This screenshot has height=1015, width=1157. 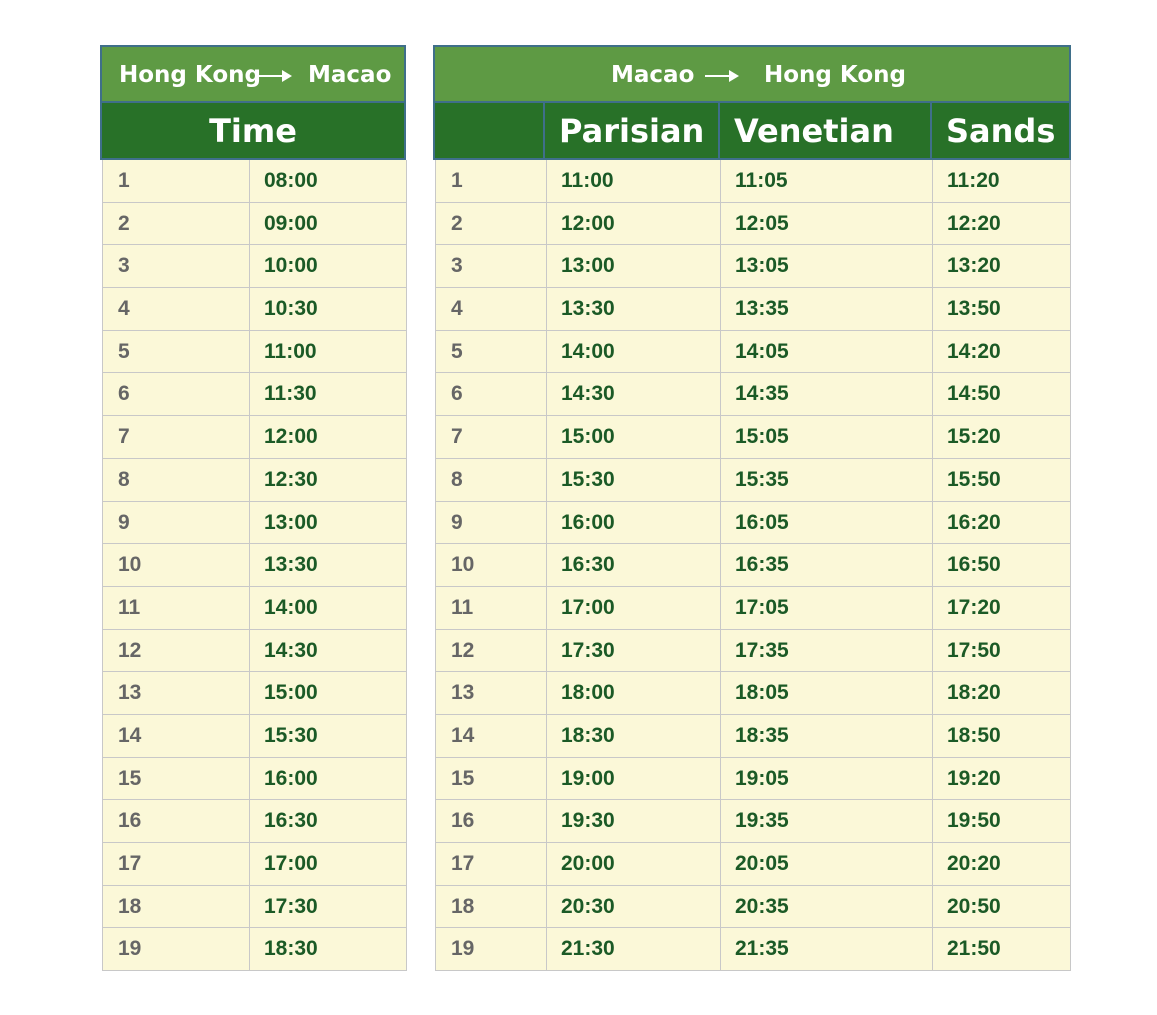 I want to click on table-row: 5 11:00, so click(x=254, y=352).